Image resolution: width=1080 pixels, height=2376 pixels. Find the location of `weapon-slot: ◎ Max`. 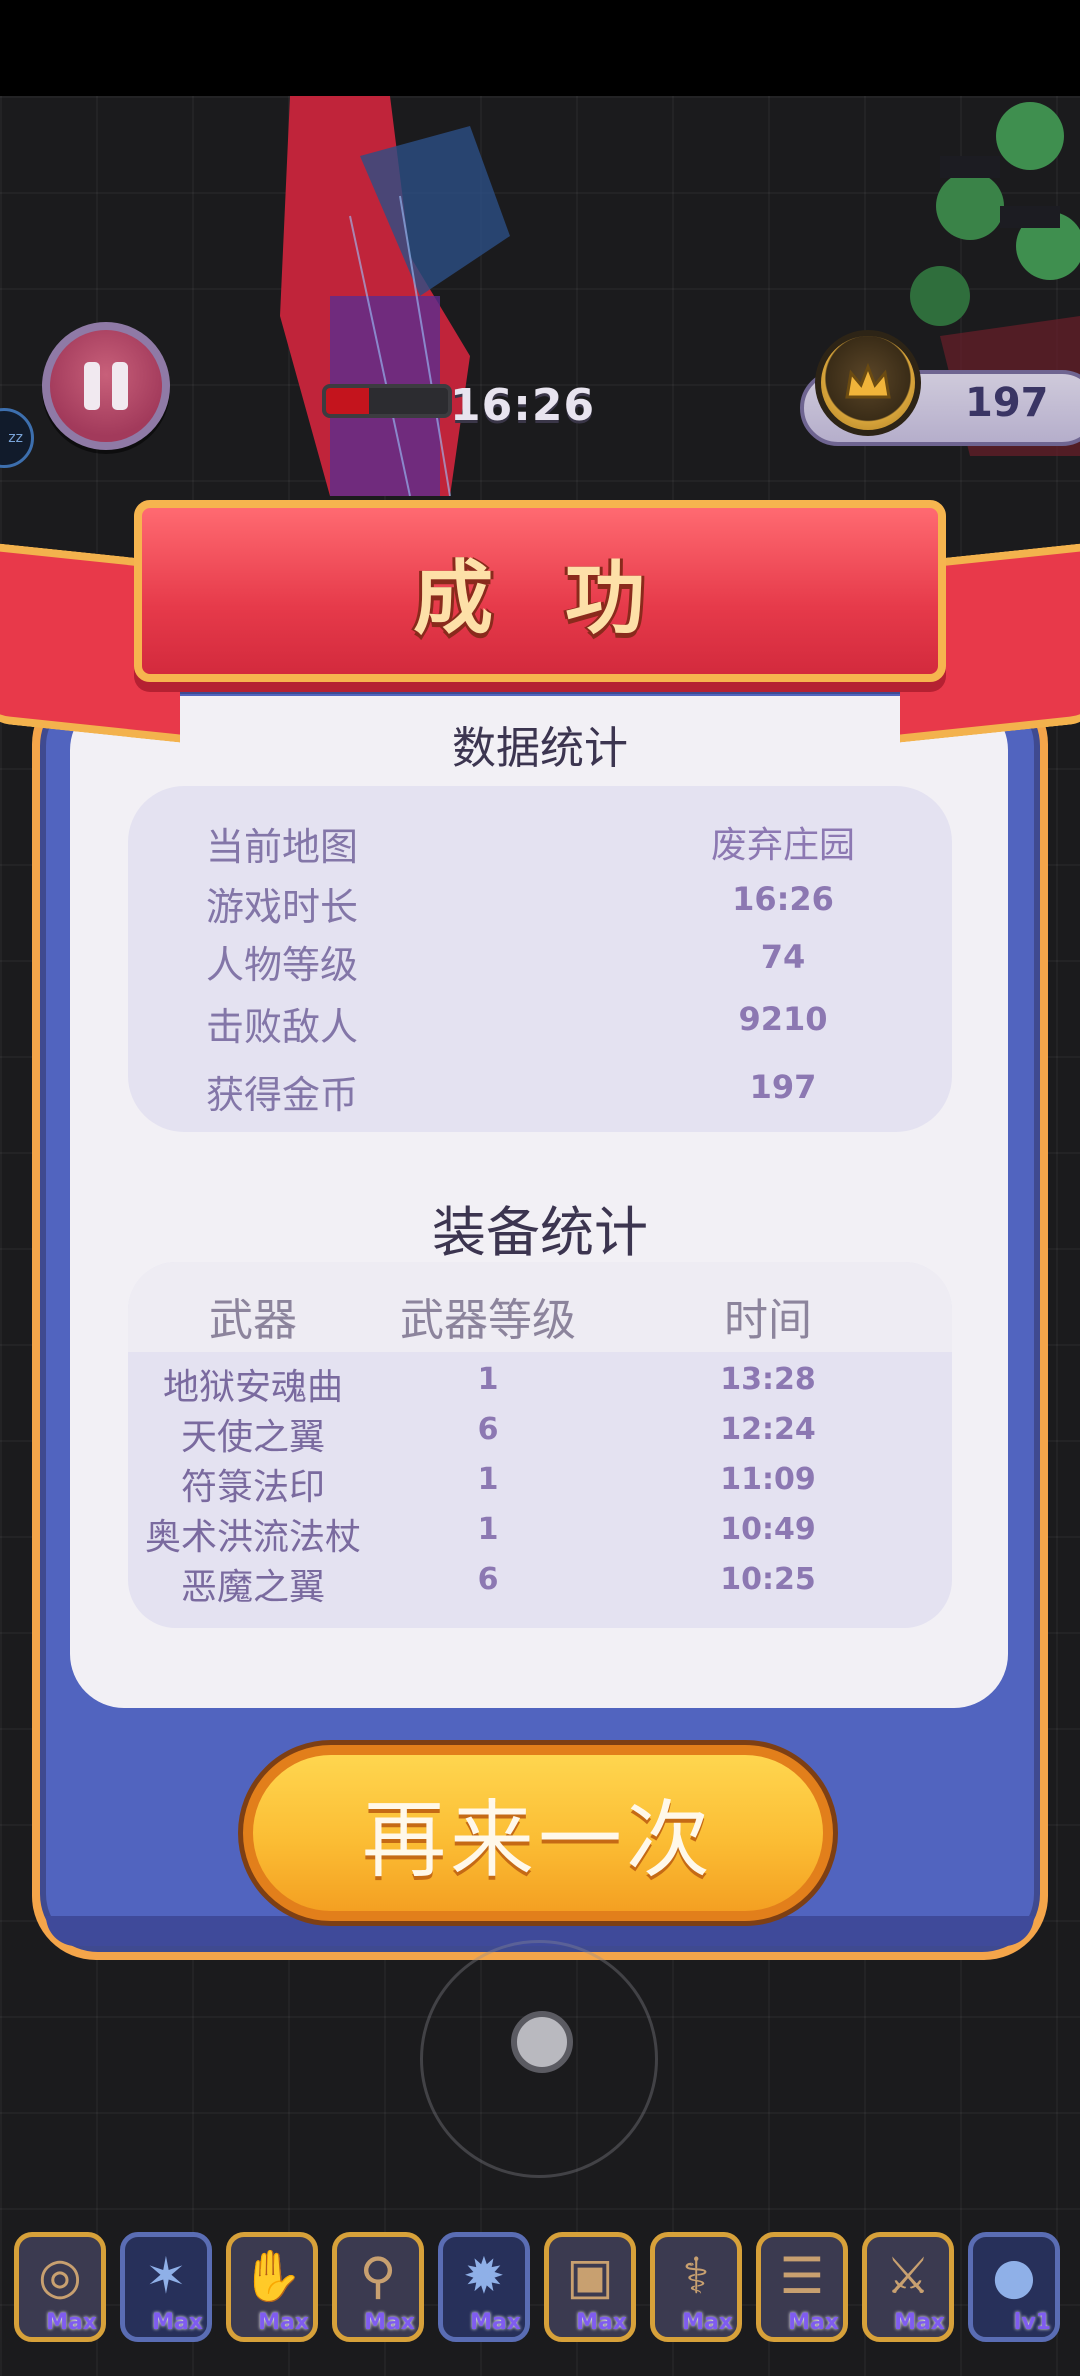

weapon-slot: ◎ Max is located at coordinates (60, 2287).